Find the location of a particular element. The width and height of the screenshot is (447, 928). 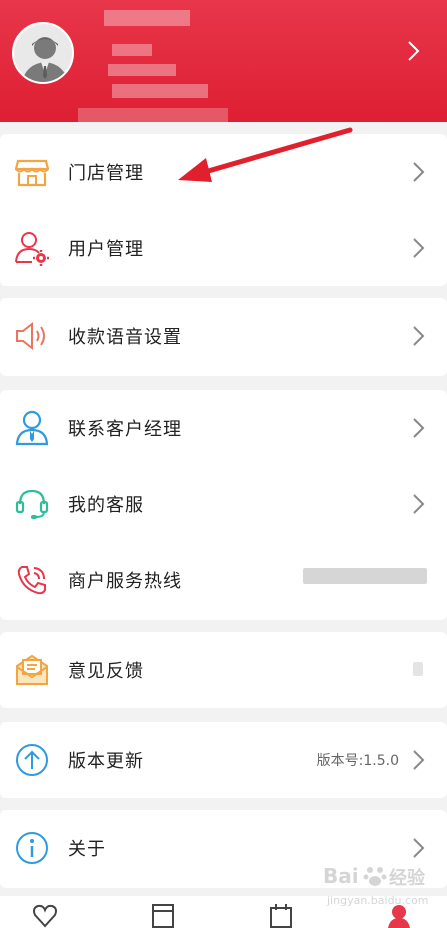

tab-messages is located at coordinates (281, 915).